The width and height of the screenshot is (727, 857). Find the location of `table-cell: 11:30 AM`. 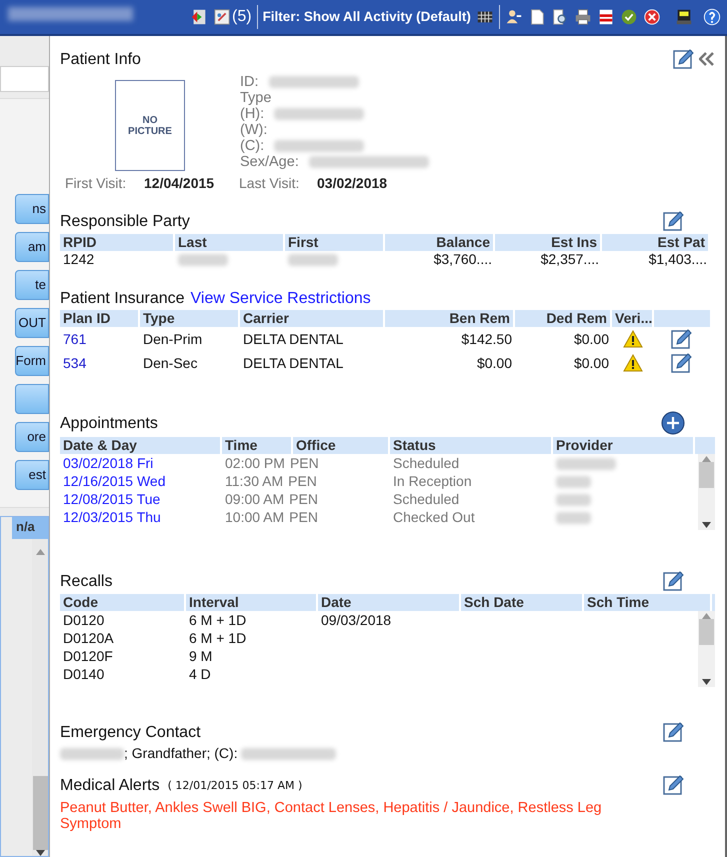

table-cell: 11:30 AM is located at coordinates (254, 481).